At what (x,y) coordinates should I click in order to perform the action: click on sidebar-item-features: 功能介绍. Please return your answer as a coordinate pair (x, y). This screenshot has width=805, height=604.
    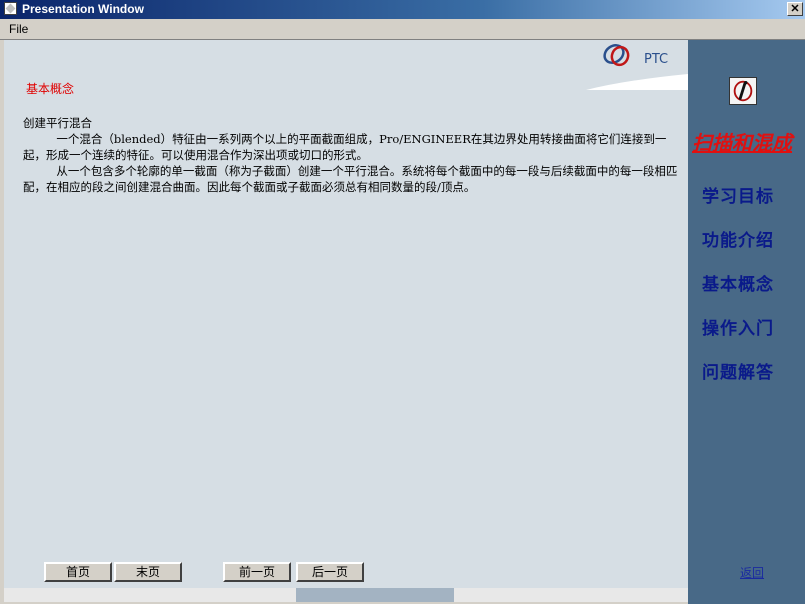
    Looking at the image, I should click on (750, 241).